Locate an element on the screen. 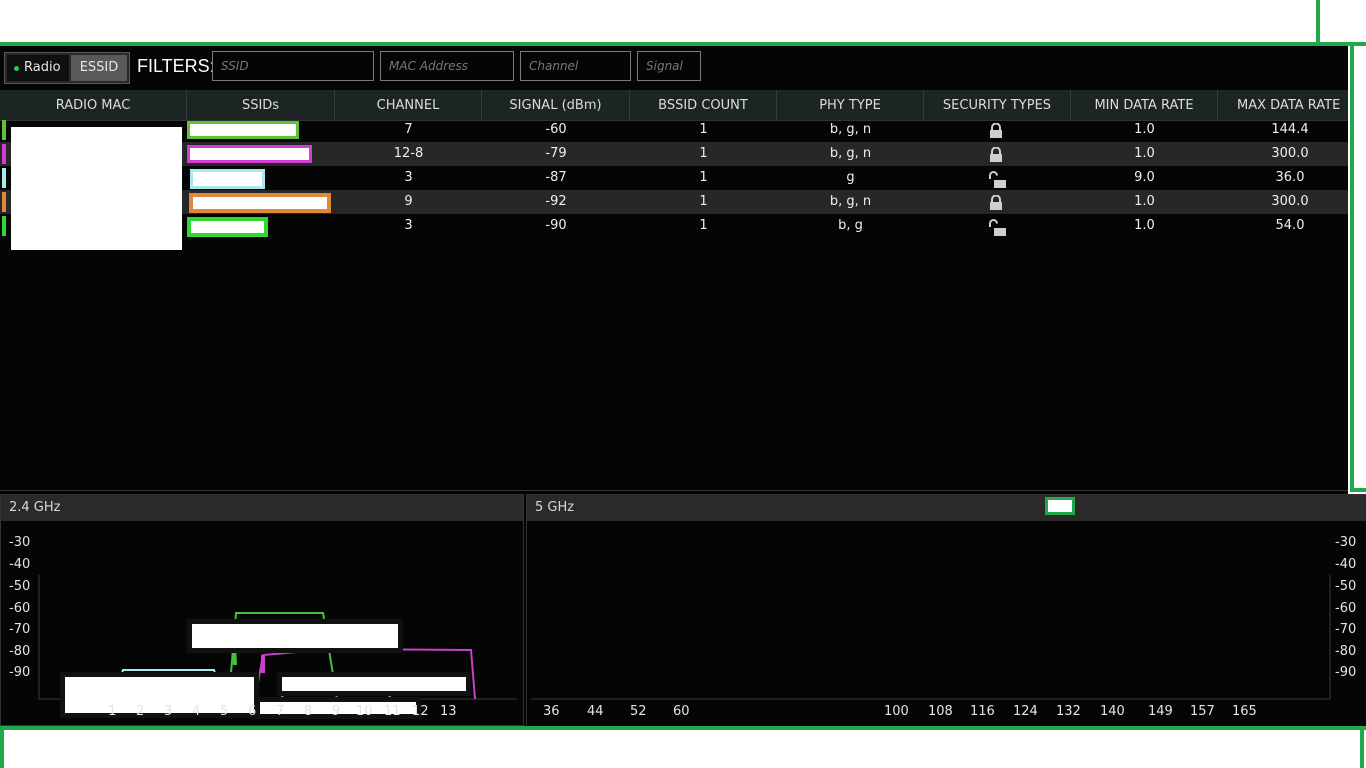  col-security-types: SECURITY TYPES is located at coordinates (997, 105).